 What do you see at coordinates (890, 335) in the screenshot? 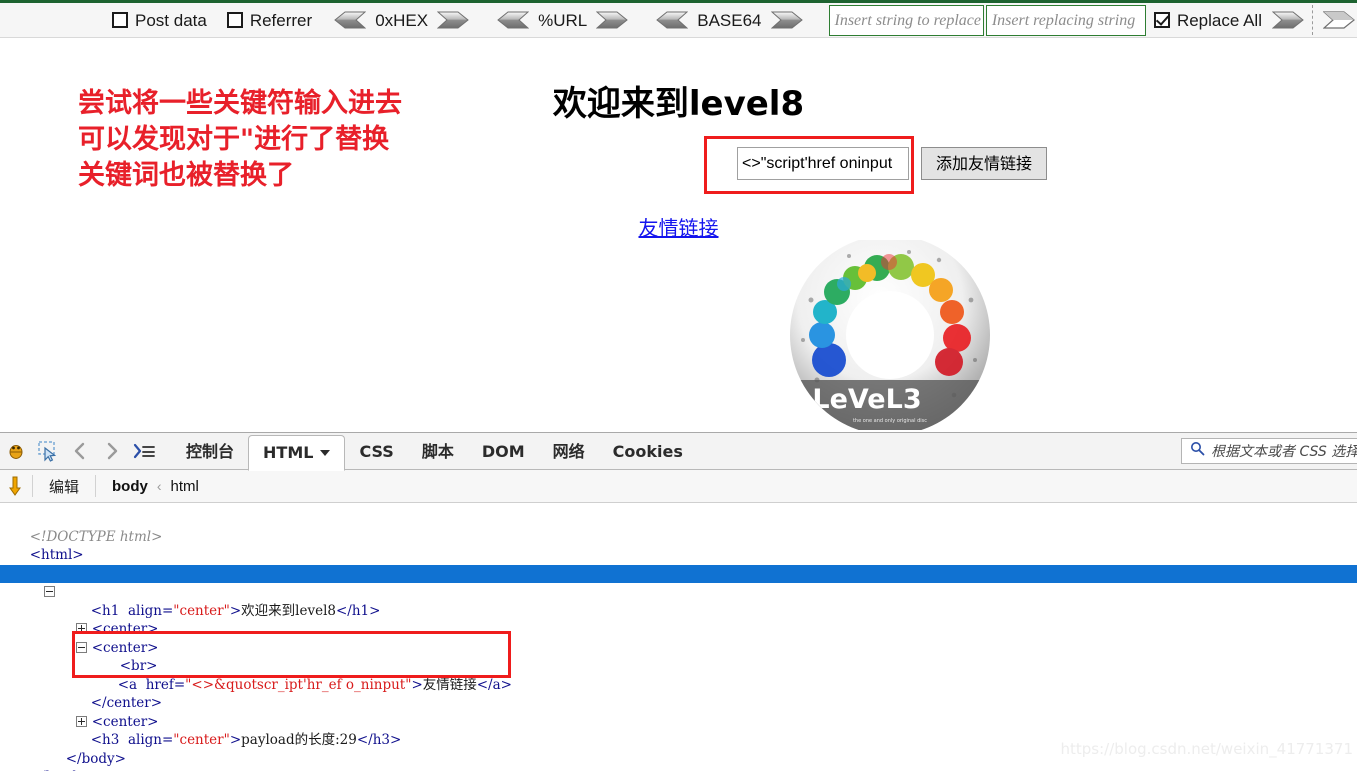
I see `level3-disc-logo: LeVeL3 the one and only original disc` at bounding box center [890, 335].